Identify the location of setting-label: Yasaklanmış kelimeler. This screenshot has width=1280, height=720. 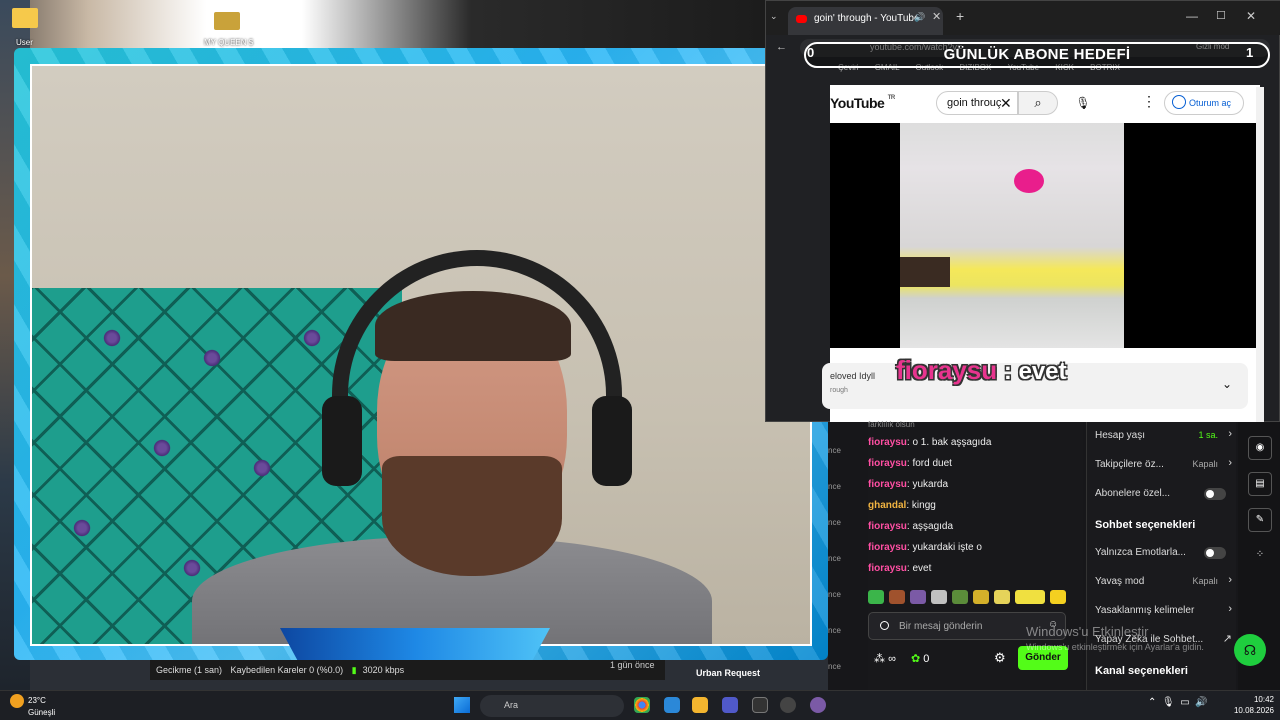
(1145, 610).